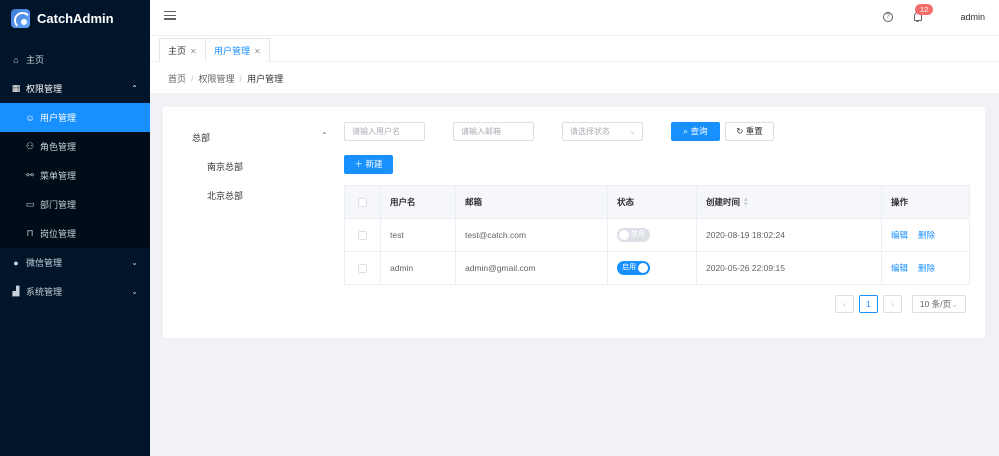 The image size is (999, 456). Describe the element at coordinates (574, 18) in the screenshot. I see `top-header: ? 12 admin` at that location.